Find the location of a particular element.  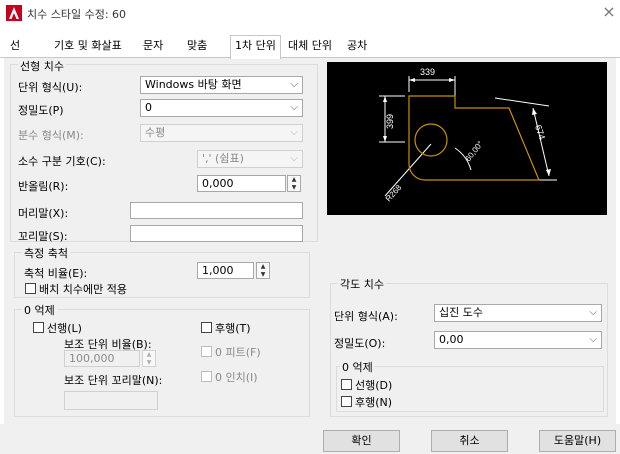

unit-format-label: 단위 형식(U): is located at coordinates (50, 87).